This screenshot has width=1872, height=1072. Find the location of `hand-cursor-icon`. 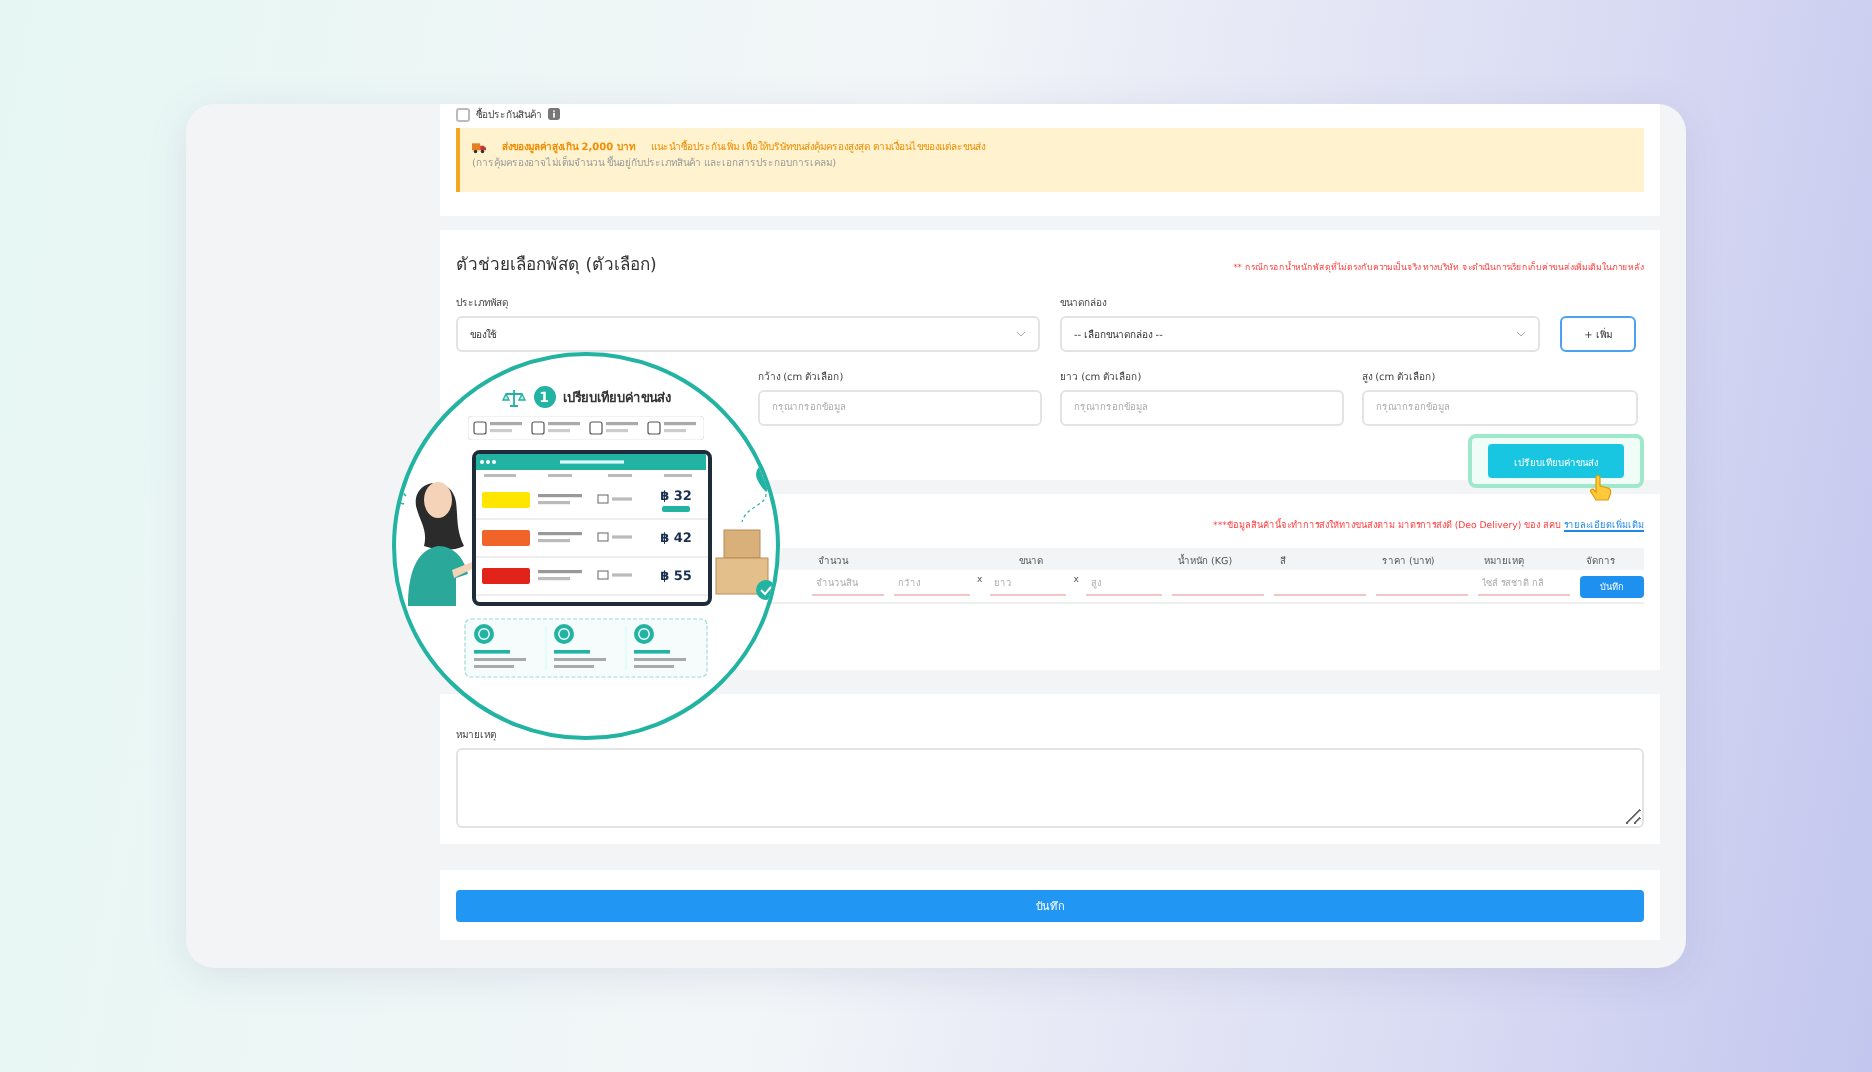

hand-cursor-icon is located at coordinates (1600, 488).